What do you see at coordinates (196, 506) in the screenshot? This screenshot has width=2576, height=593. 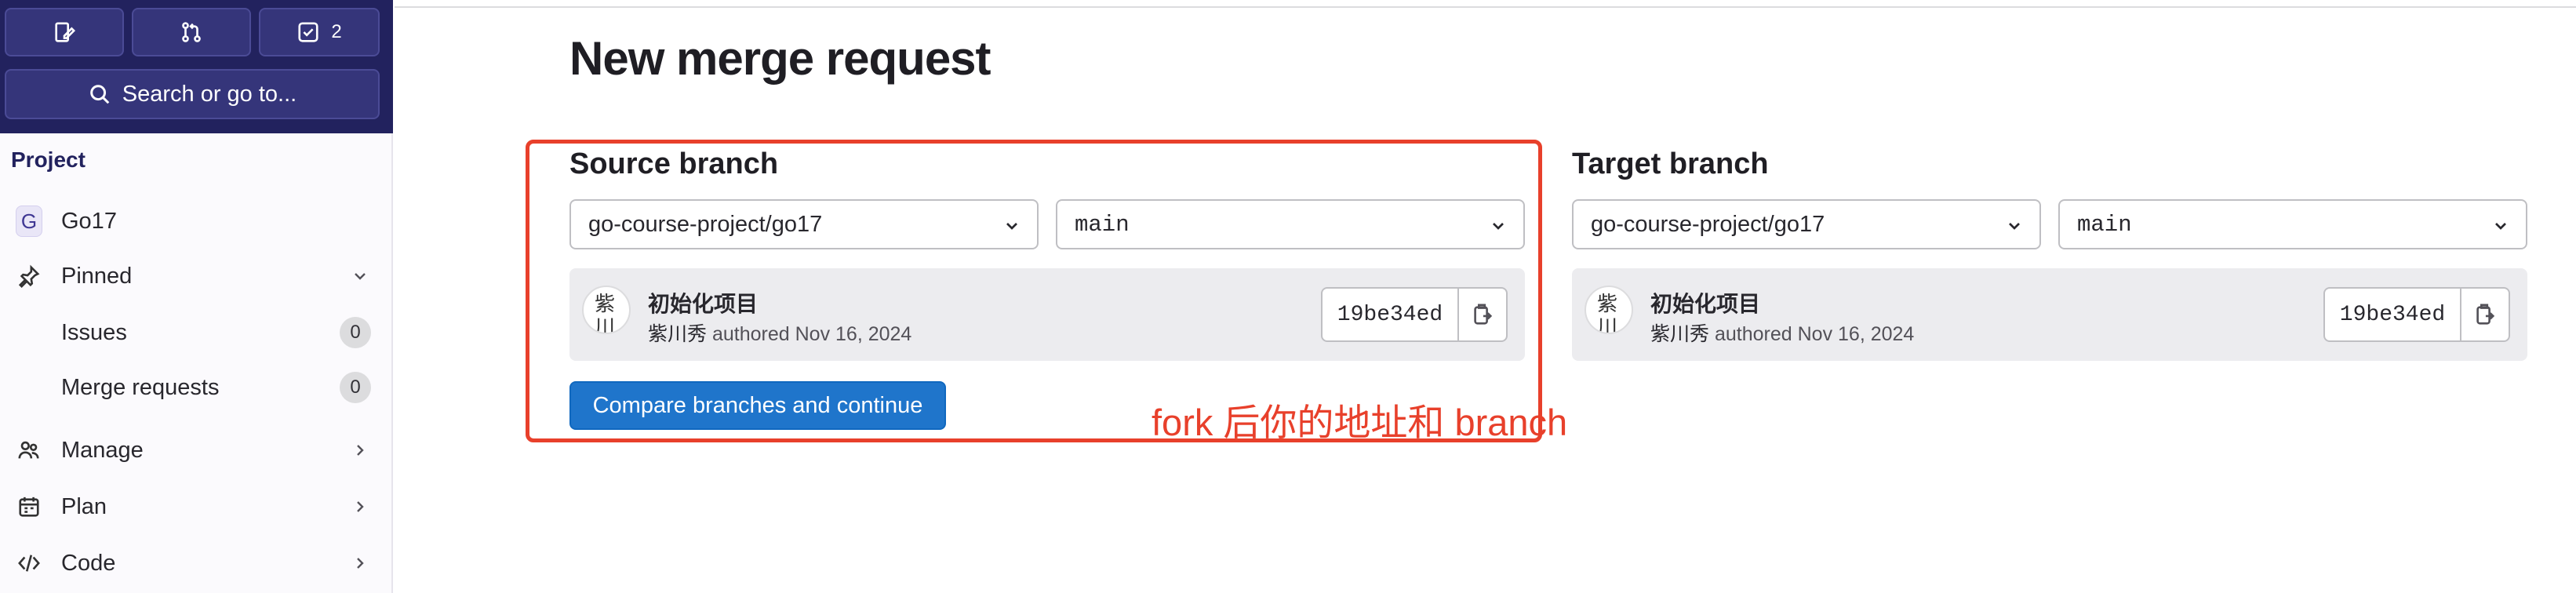 I see `sidebar-item-plan: Plan` at bounding box center [196, 506].